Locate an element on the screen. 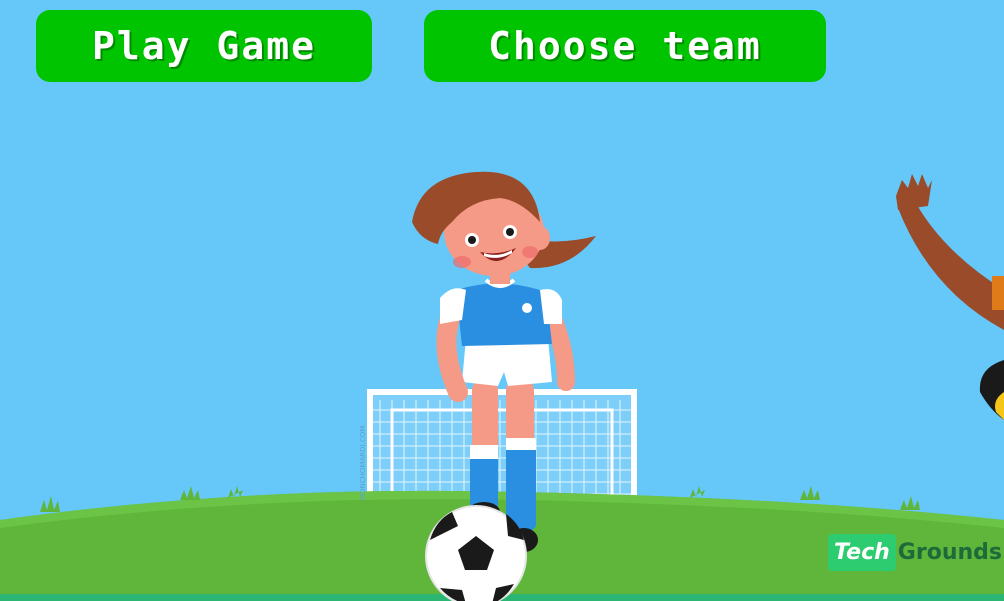 This screenshot has height=601, width=1004. watermark-grounds-label: Grounds is located at coordinates (949, 552).